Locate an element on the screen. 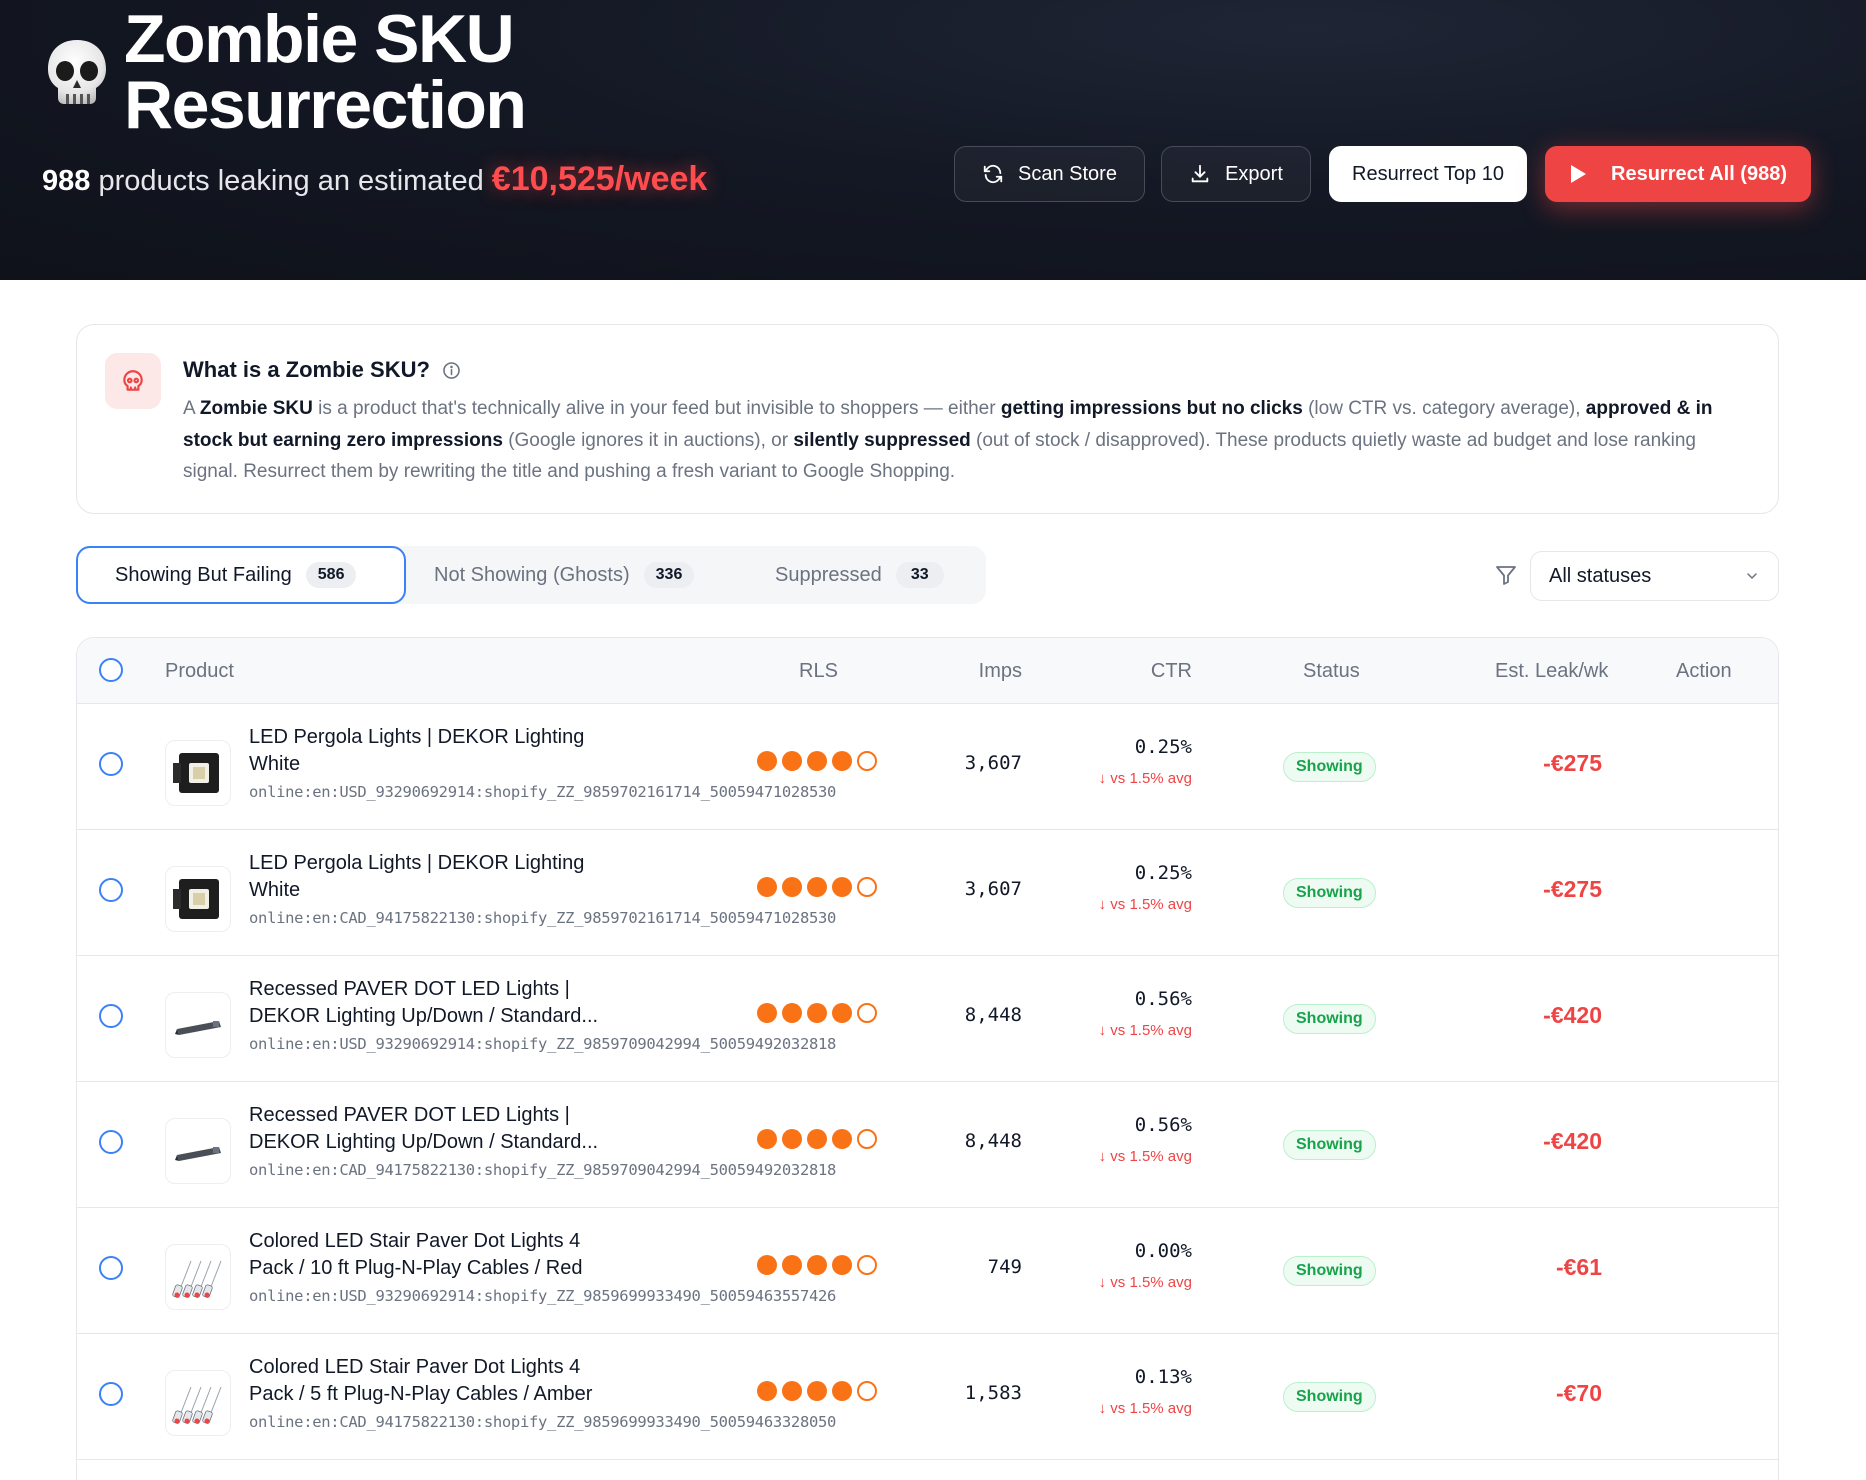  impressions-value: 3,607 is located at coordinates (993, 889).